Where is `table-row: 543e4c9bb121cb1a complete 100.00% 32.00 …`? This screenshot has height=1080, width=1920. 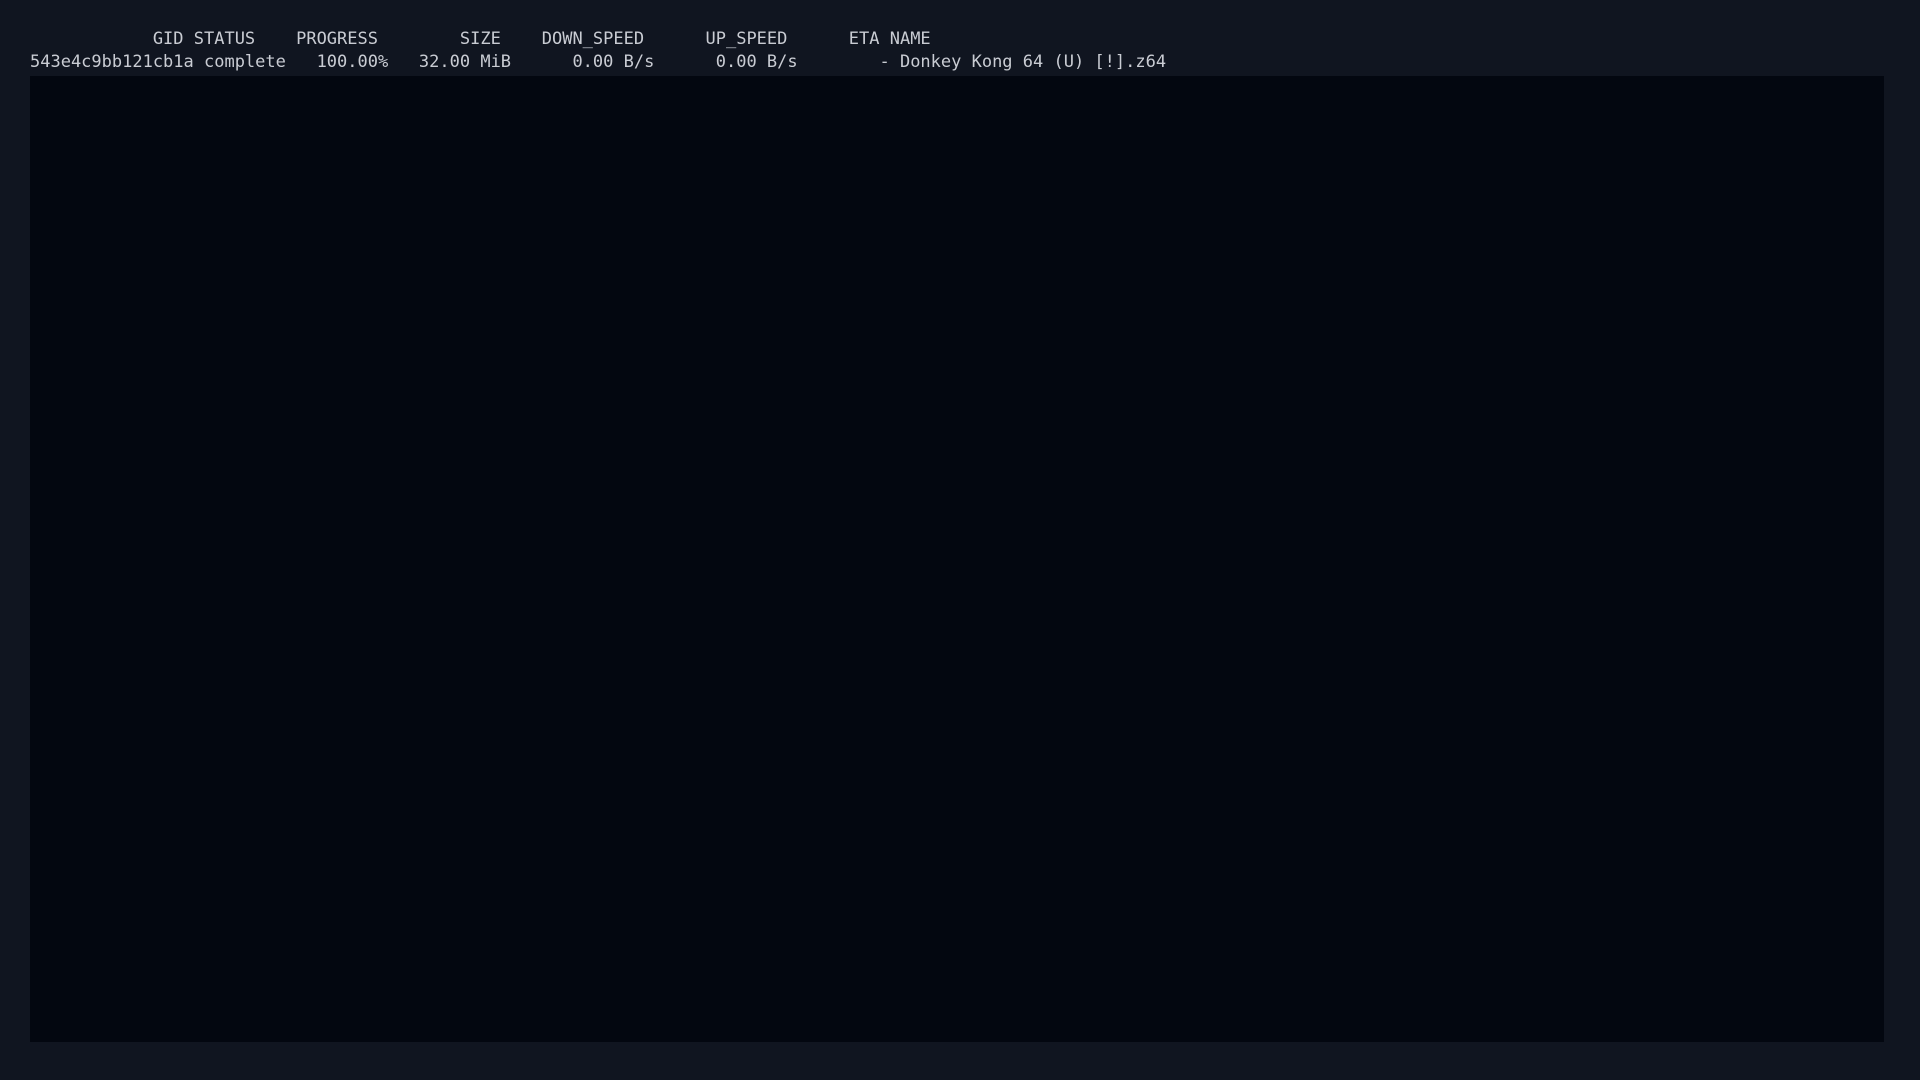
table-row: 543e4c9bb121cb1a complete 100.00% 32.00 … is located at coordinates (598, 62).